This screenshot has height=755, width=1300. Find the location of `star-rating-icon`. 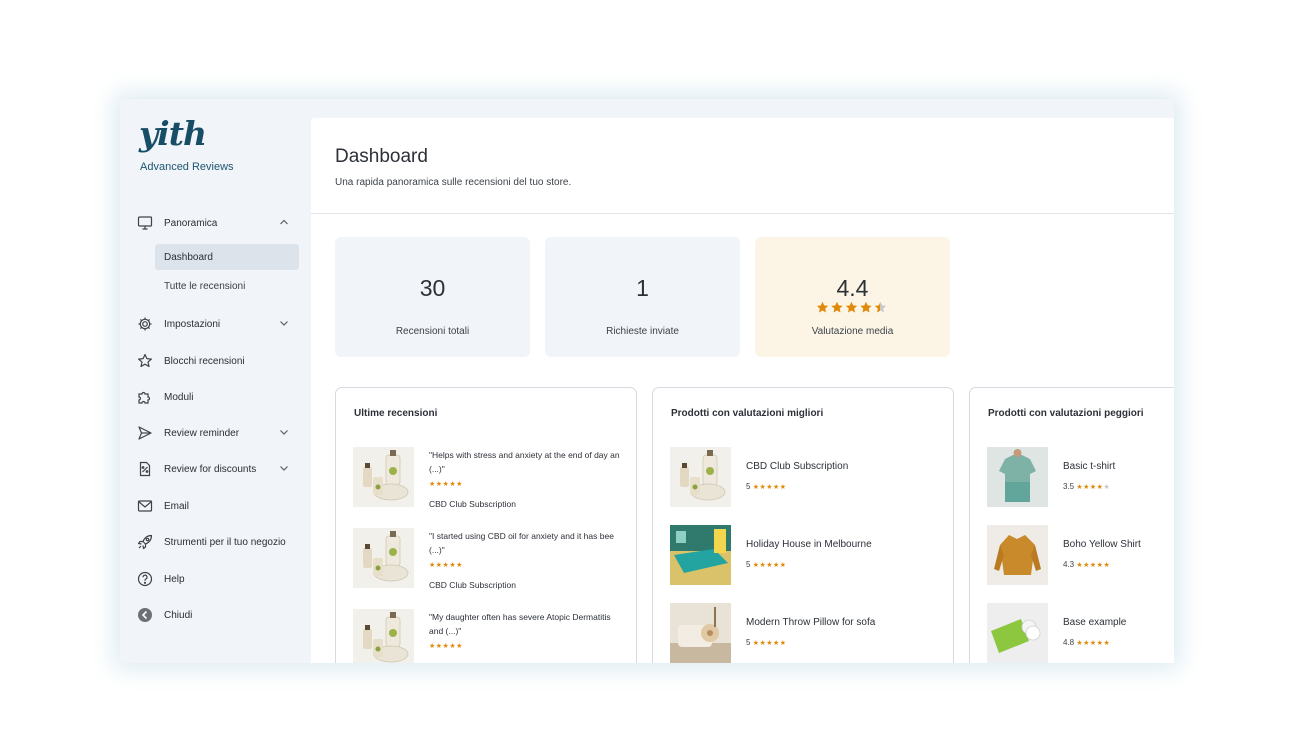

star-rating-icon is located at coordinates (851, 307).